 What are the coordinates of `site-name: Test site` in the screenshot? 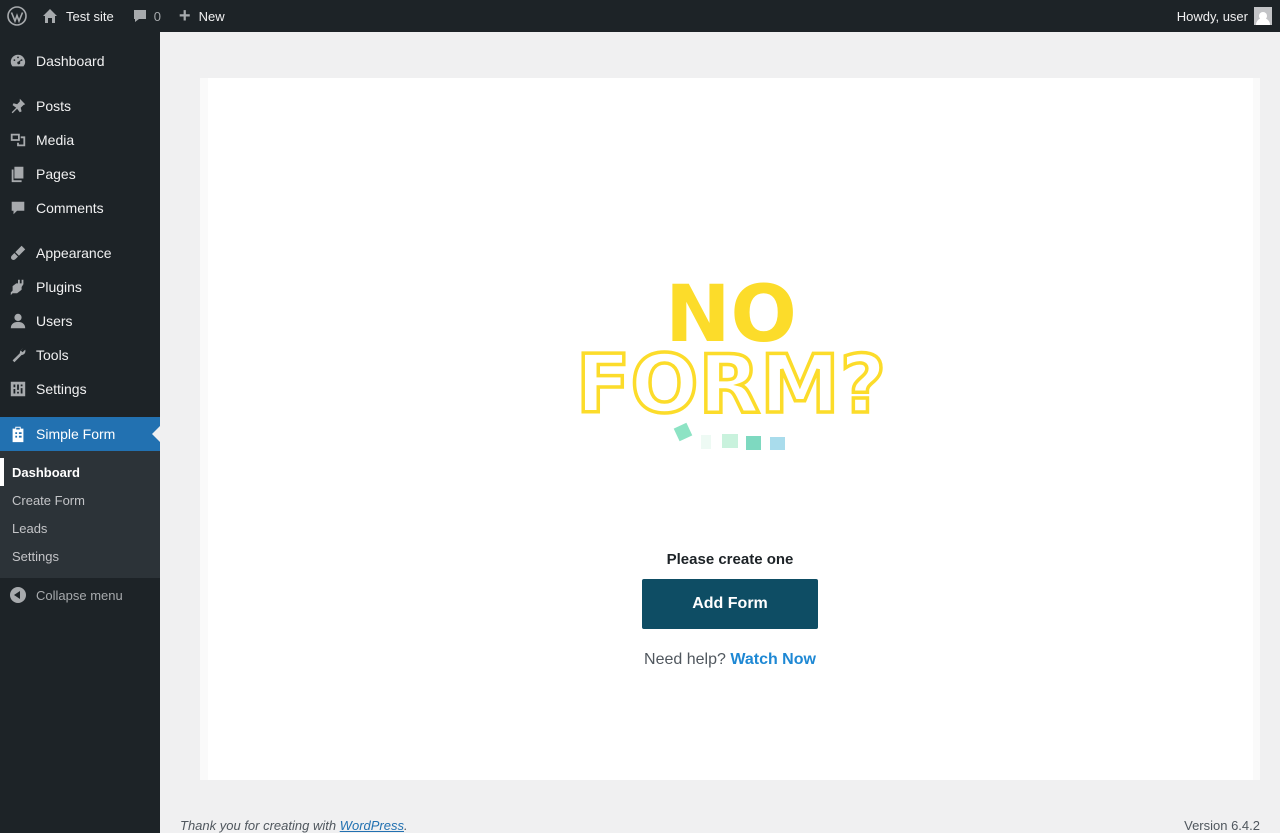 It's located at (90, 16).